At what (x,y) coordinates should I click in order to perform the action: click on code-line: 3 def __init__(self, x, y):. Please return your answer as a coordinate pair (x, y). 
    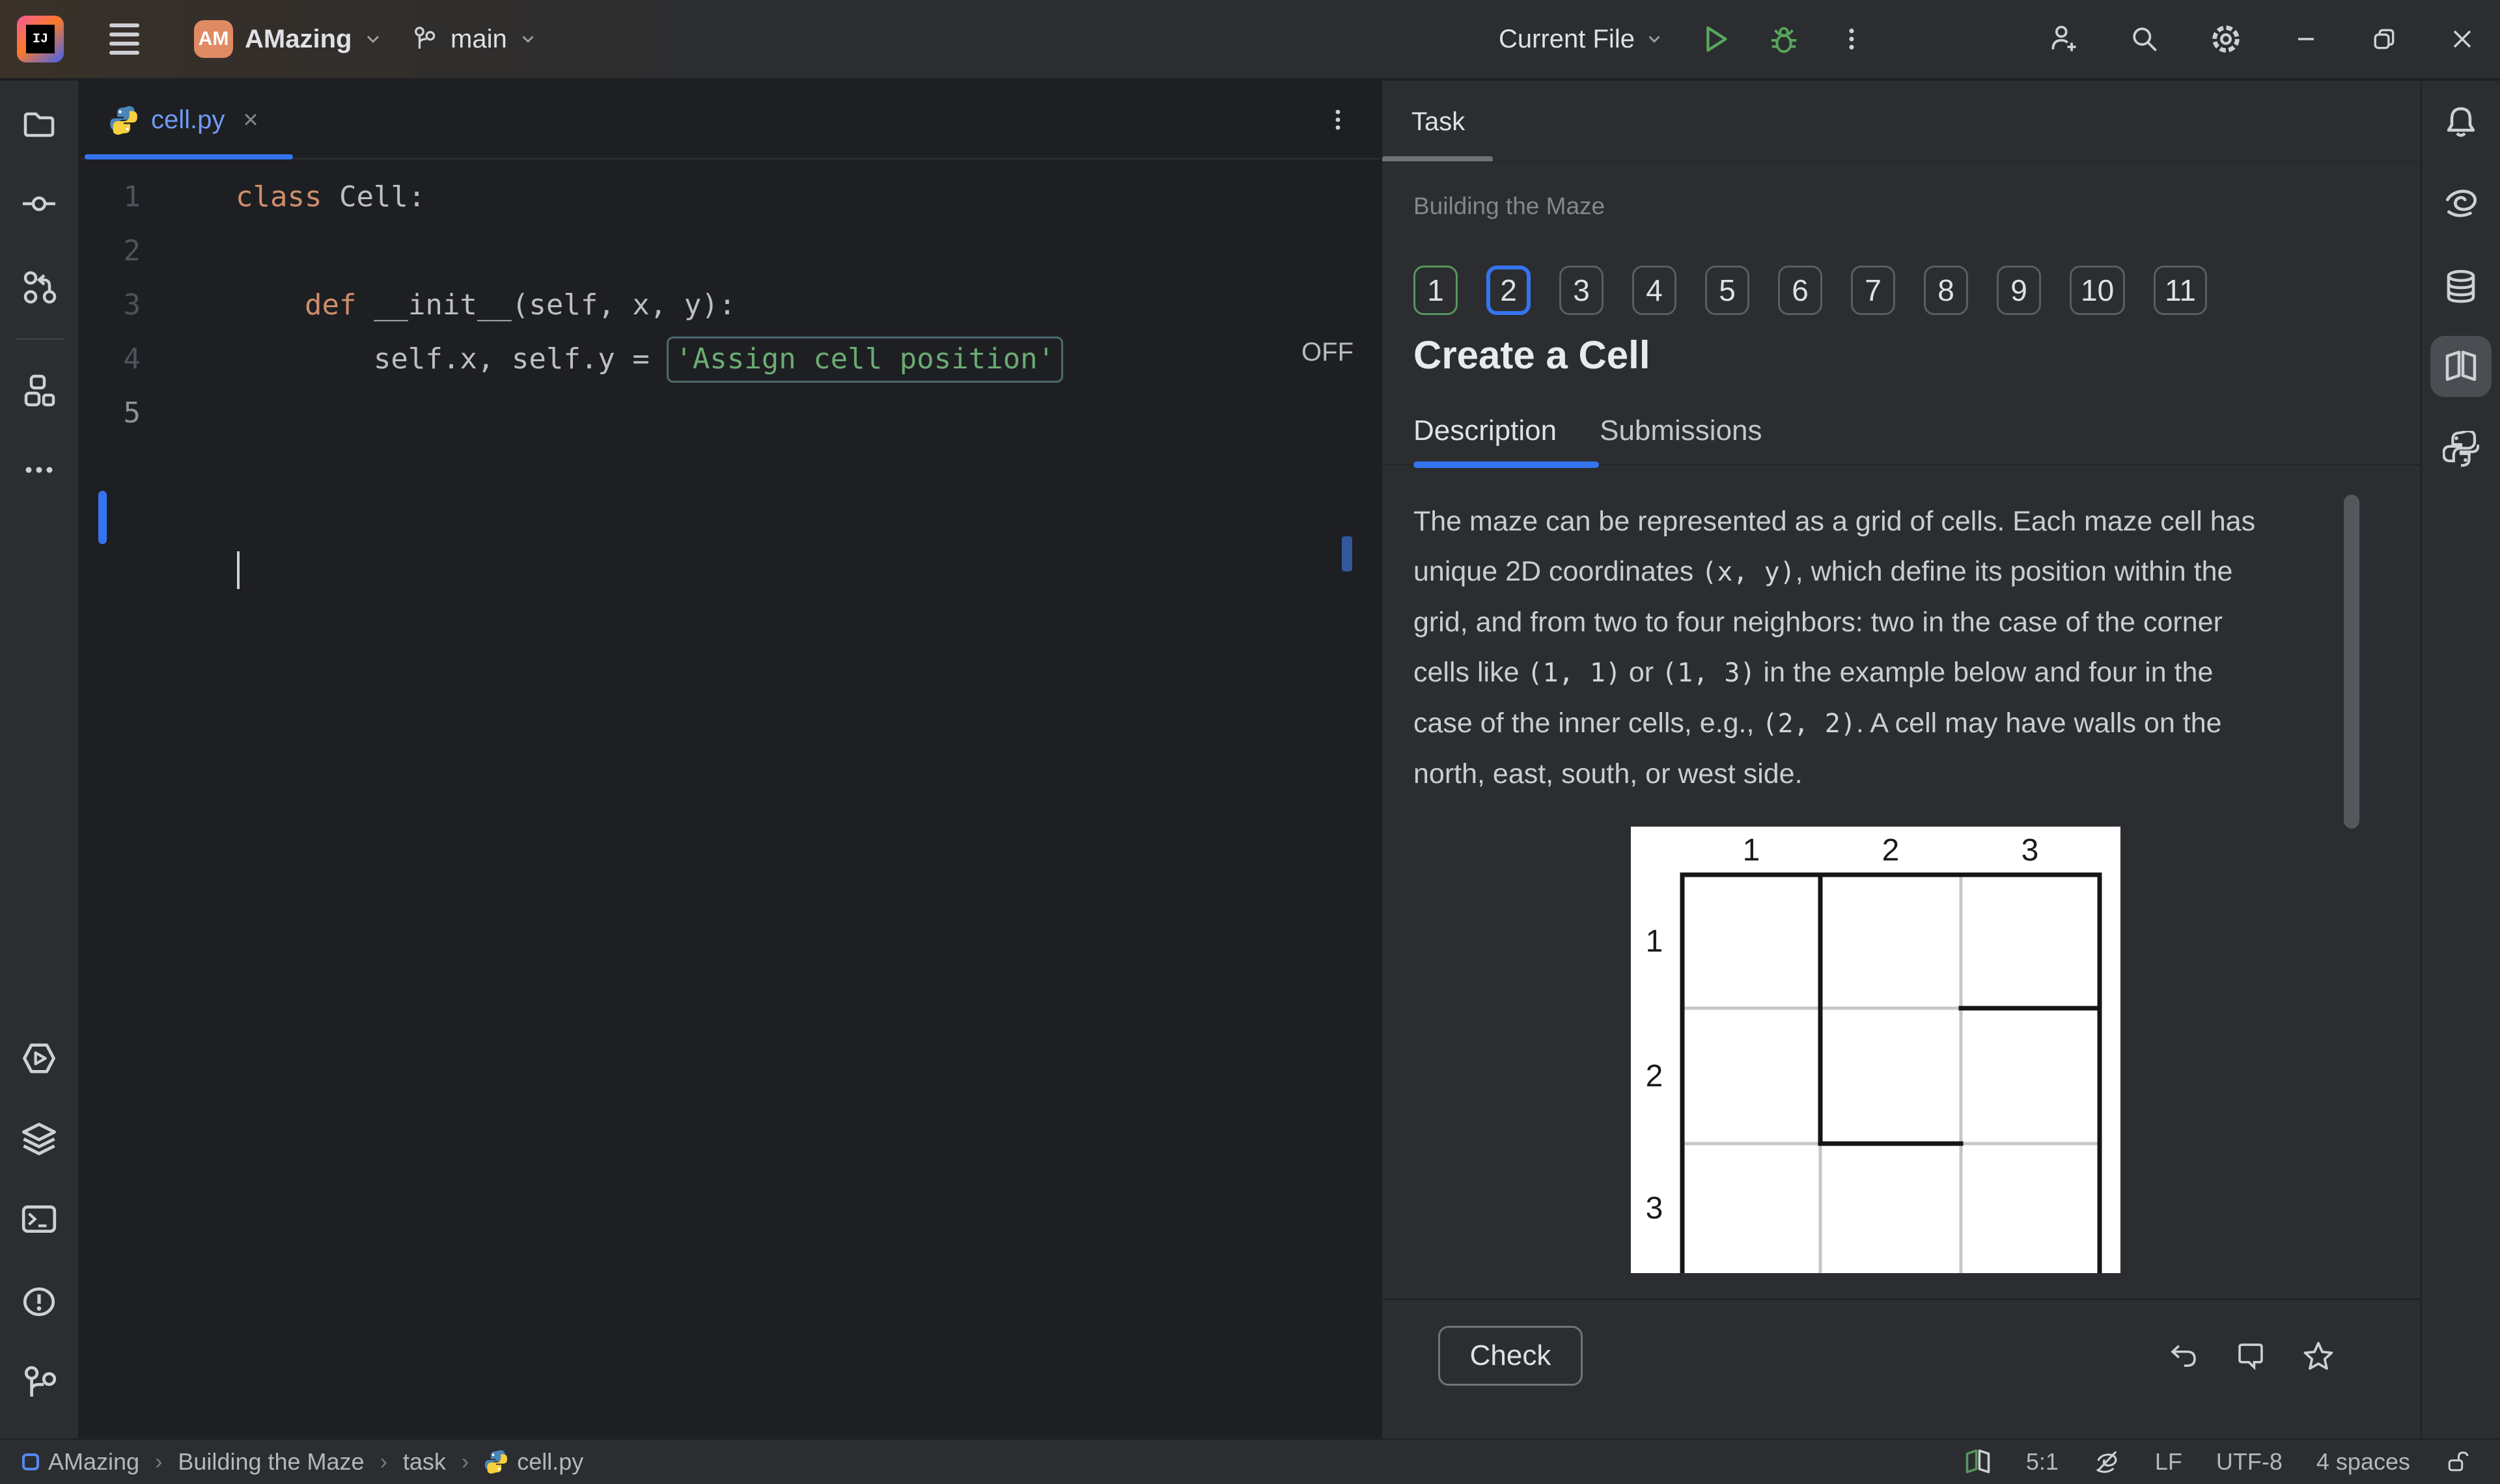
    Looking at the image, I should click on (730, 305).